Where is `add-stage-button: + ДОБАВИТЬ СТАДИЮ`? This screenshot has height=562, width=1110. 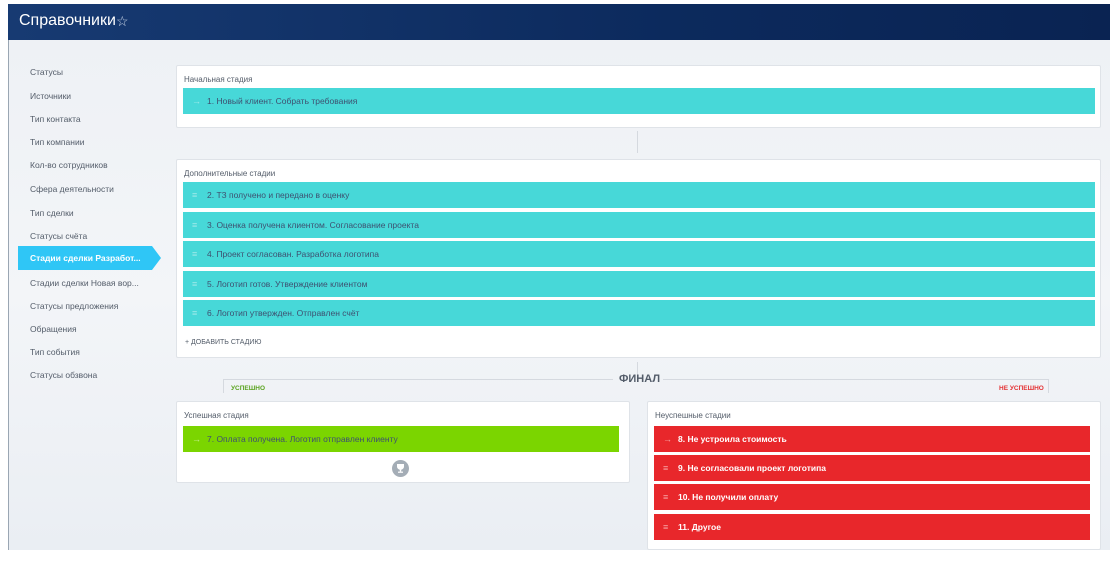
add-stage-button: + ДОБАВИТЬ СТАДИЮ is located at coordinates (223, 342).